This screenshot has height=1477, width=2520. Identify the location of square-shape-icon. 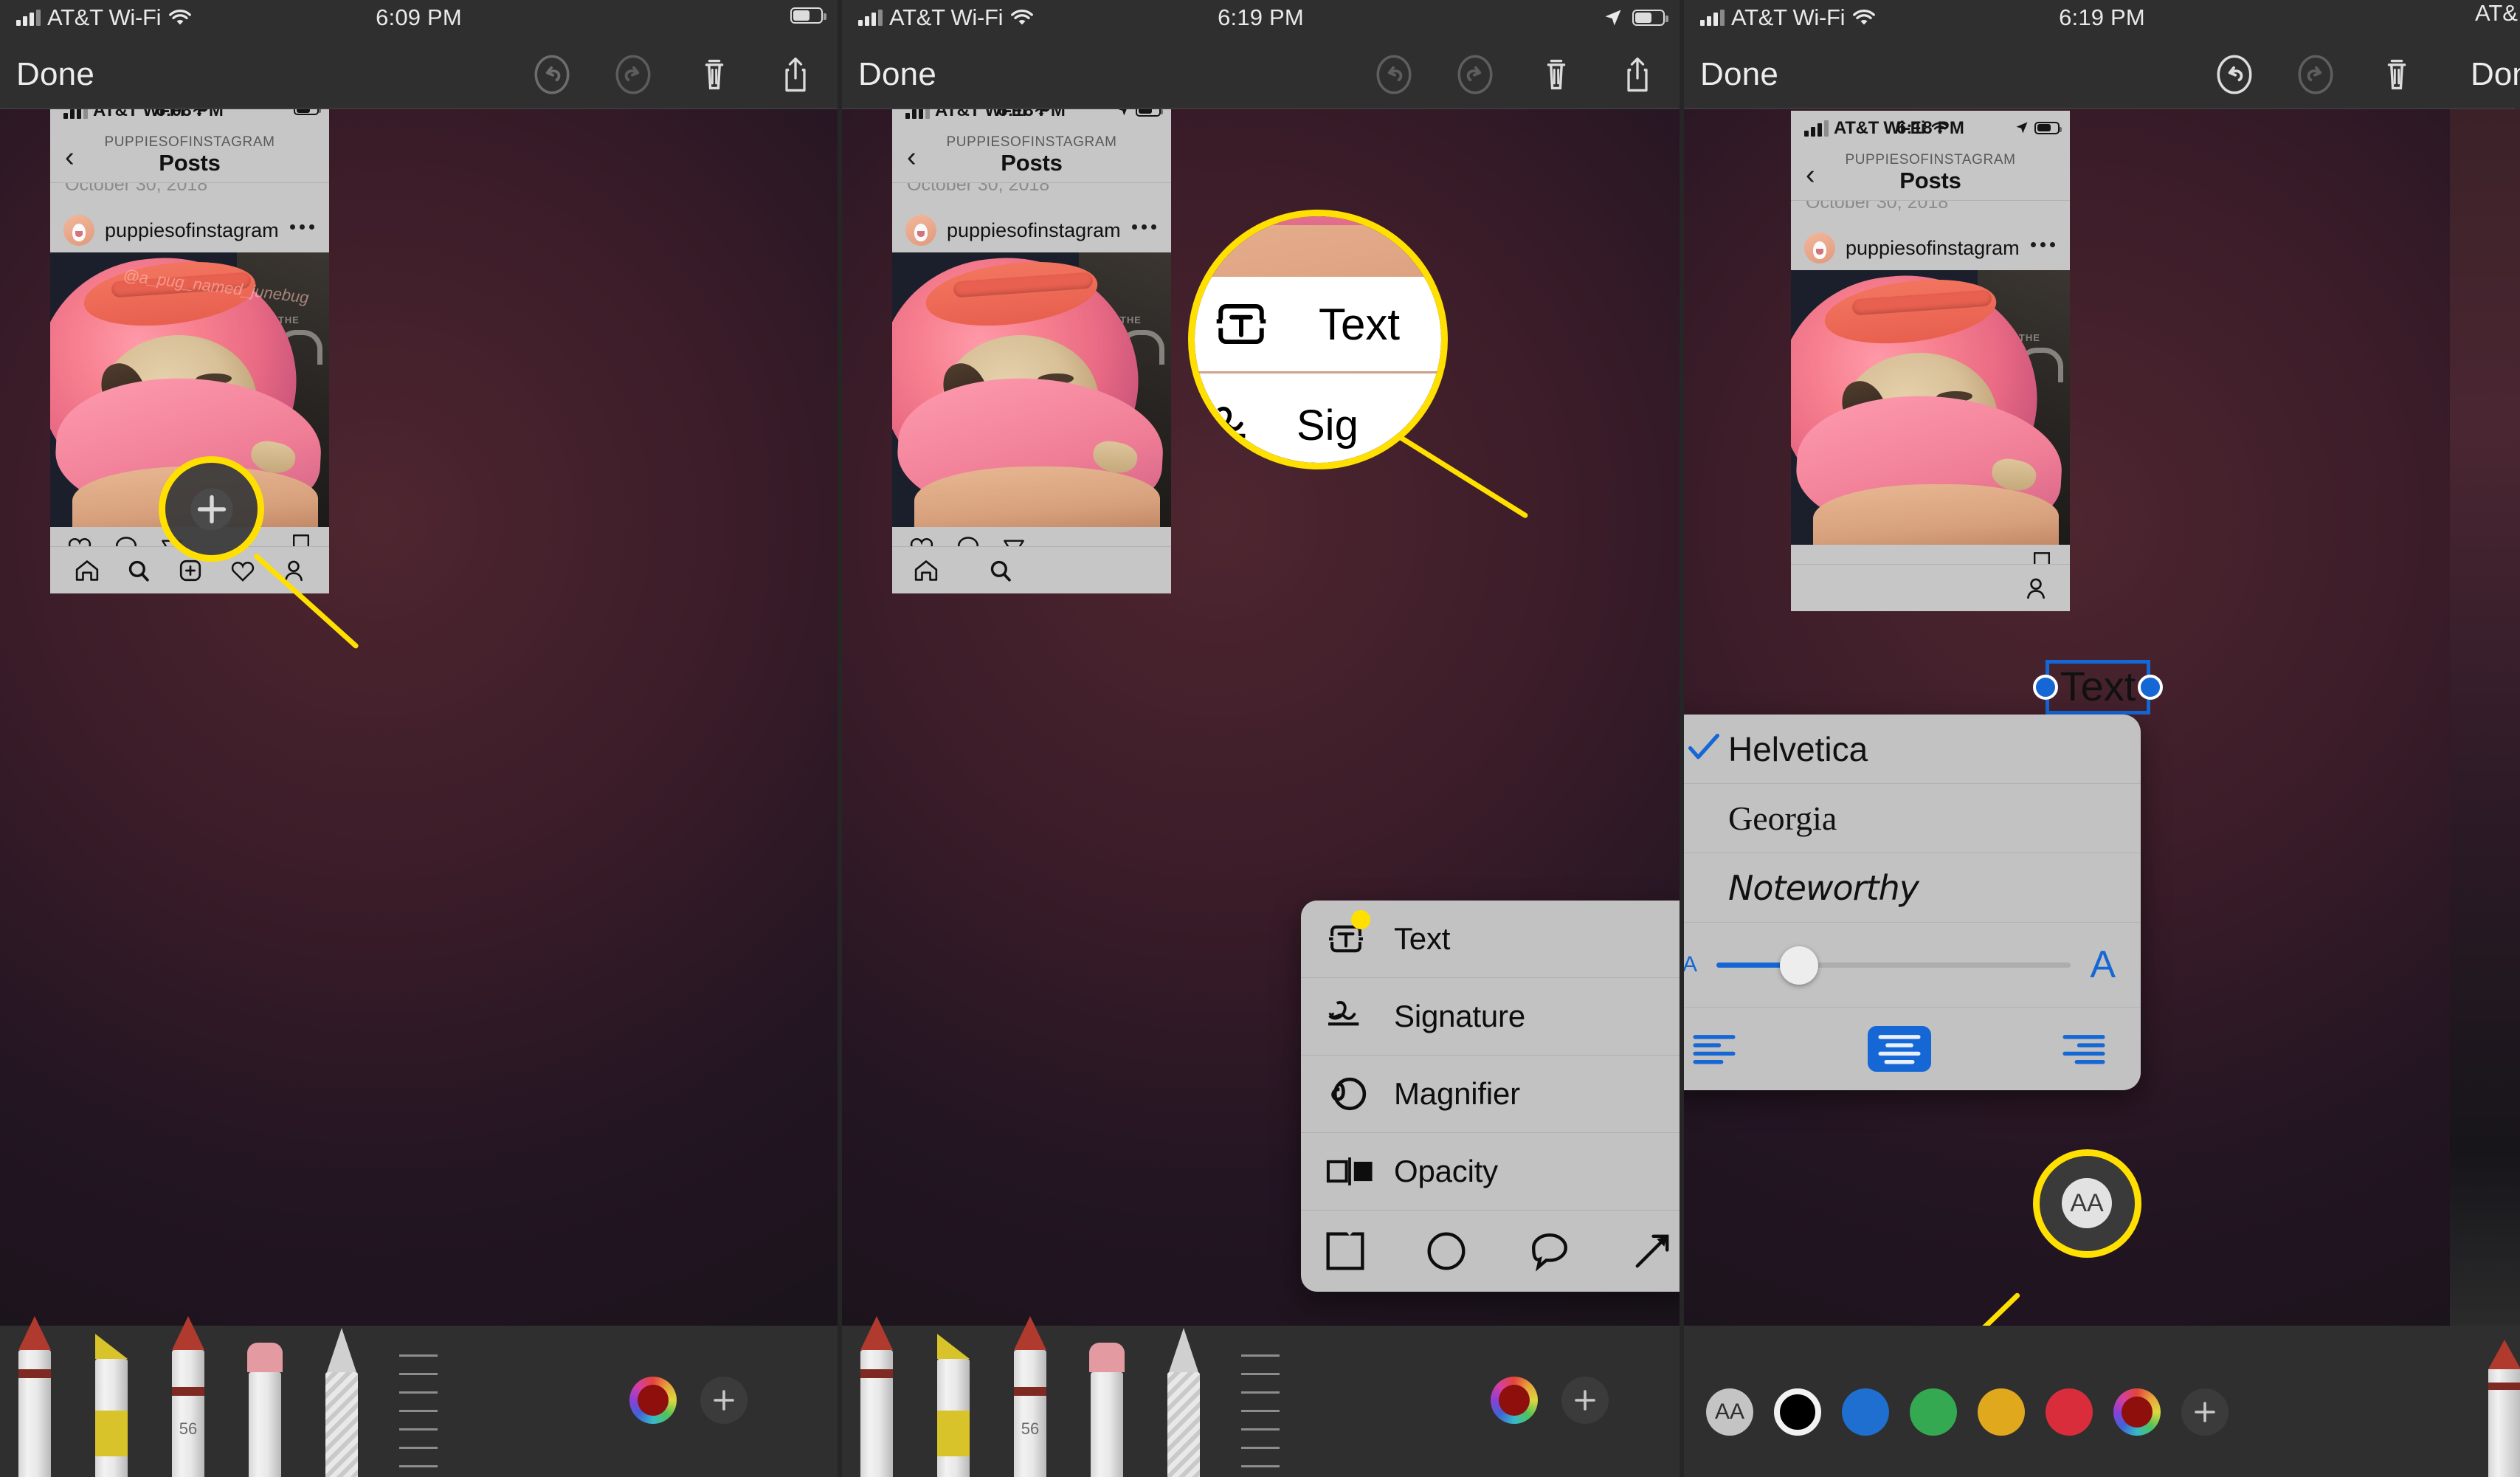
(1346, 1251).